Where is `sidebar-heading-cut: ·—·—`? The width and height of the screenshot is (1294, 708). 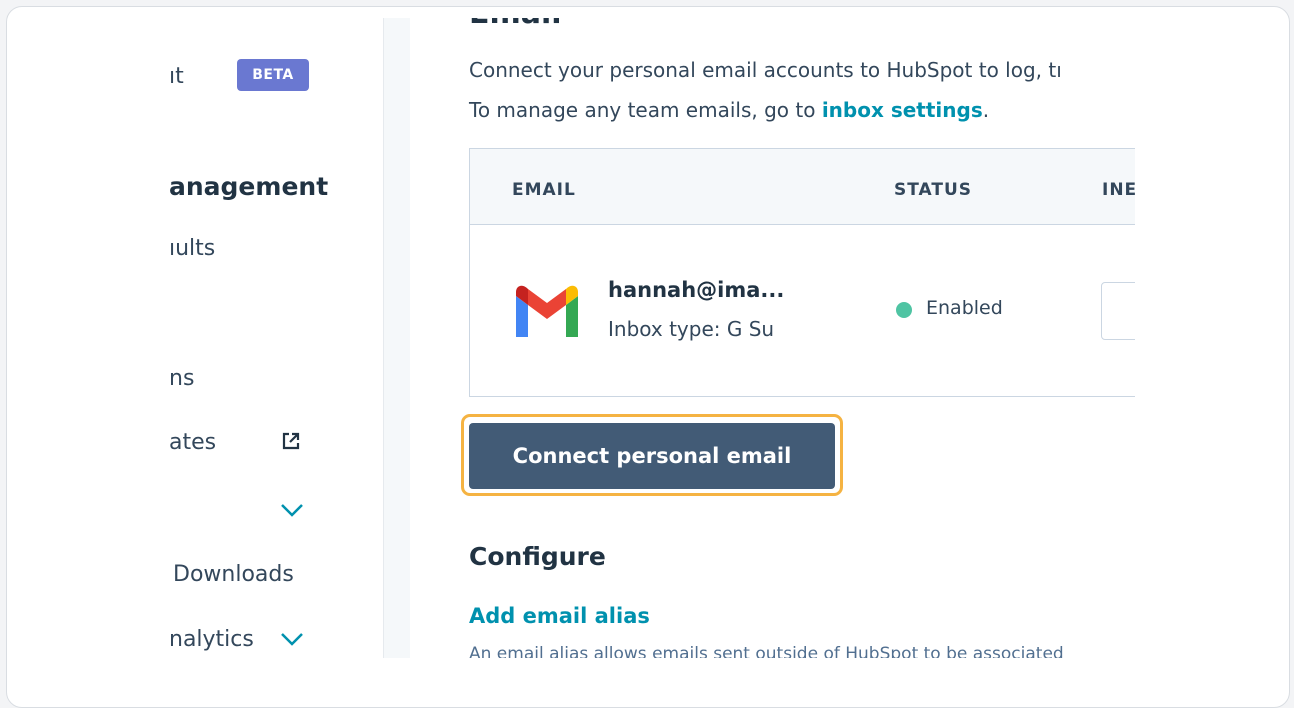
sidebar-heading-cut: ·—·— is located at coordinates (203, 21).